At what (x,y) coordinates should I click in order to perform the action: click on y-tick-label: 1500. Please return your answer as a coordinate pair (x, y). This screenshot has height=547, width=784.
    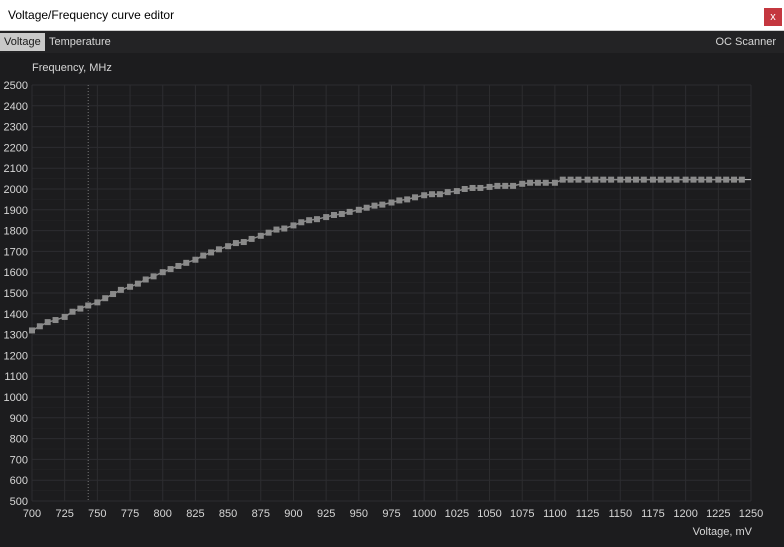
    Looking at the image, I should click on (16, 294).